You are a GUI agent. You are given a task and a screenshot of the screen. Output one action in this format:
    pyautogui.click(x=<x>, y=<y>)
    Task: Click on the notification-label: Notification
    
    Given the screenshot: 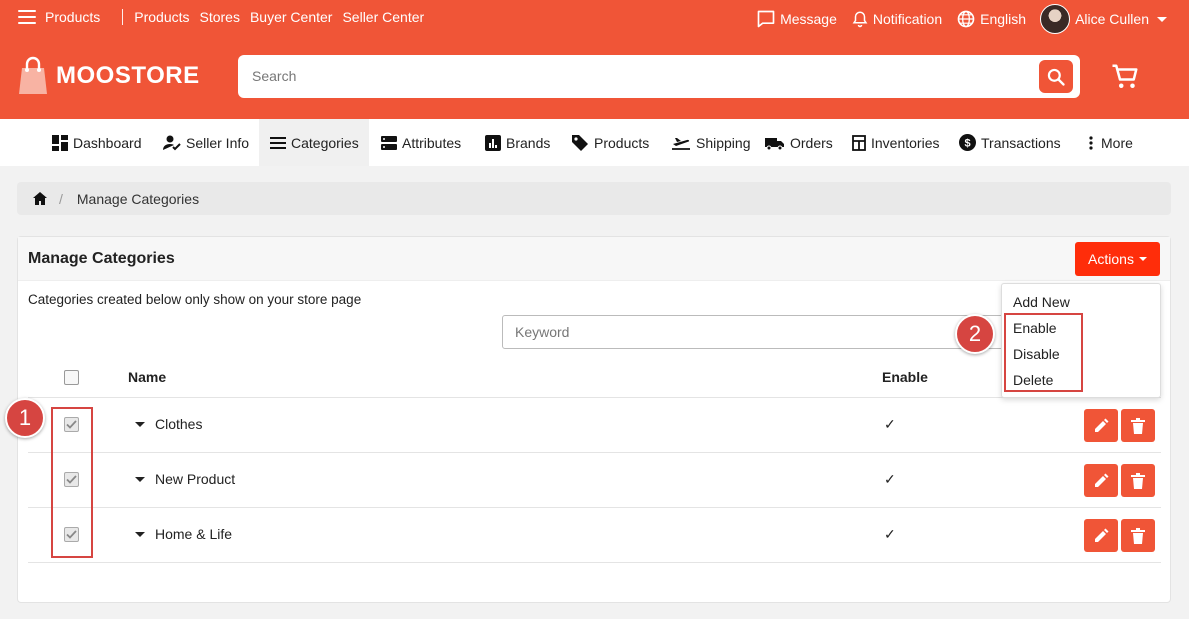 What is the action you would take?
    pyautogui.click(x=907, y=19)
    